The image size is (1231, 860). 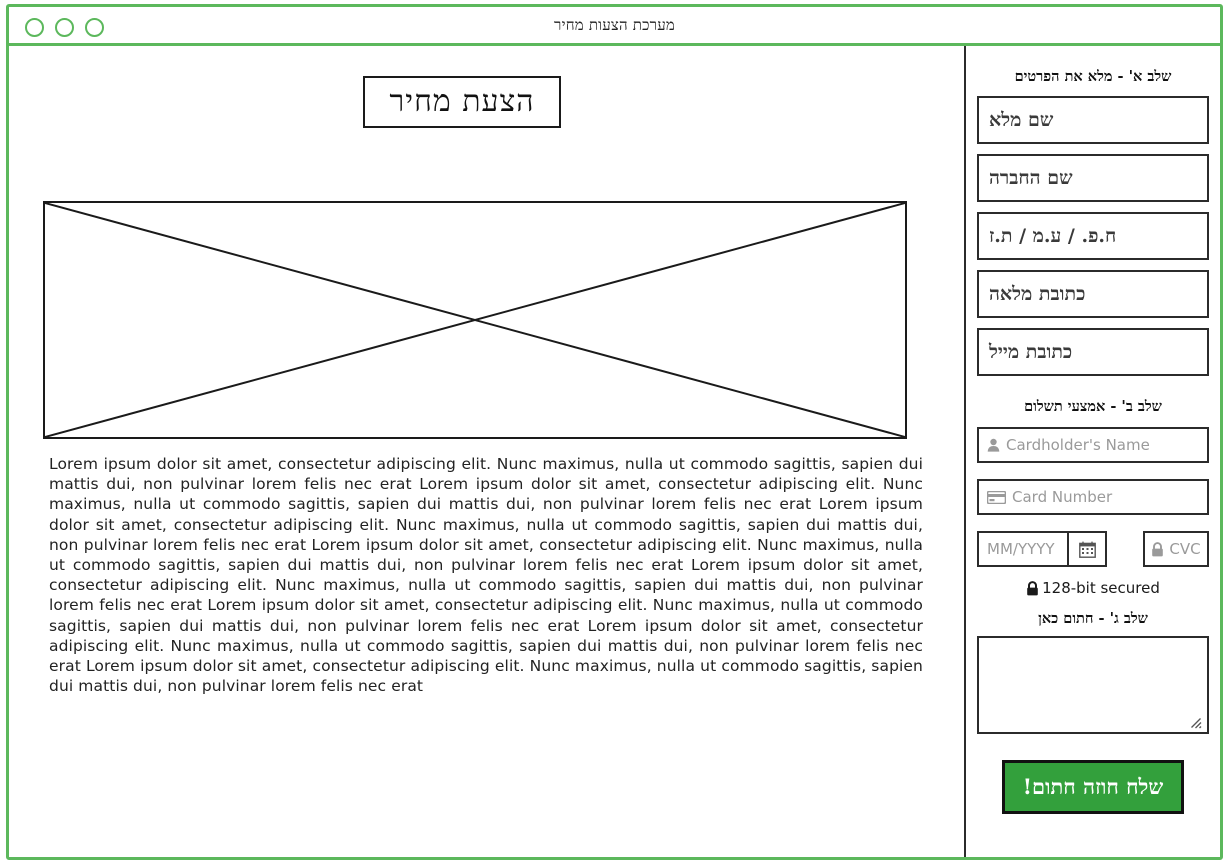 What do you see at coordinates (1093, 787) in the screenshot?
I see `send-signed-contract-button: שלח חוזה חתום!` at bounding box center [1093, 787].